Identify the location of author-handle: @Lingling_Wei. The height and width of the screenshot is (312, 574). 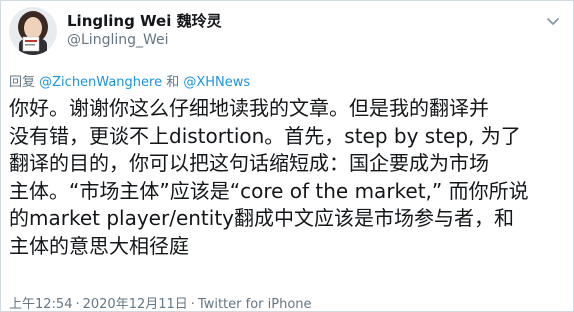
(118, 40).